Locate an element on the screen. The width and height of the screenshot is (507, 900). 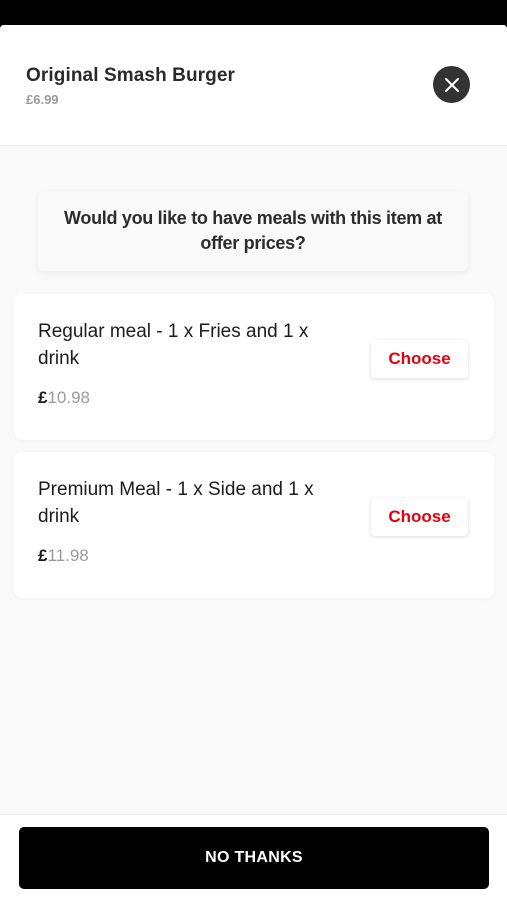
meal-name: Premium Meal - 1 x Side and 1 x drink is located at coordinates (176, 503).